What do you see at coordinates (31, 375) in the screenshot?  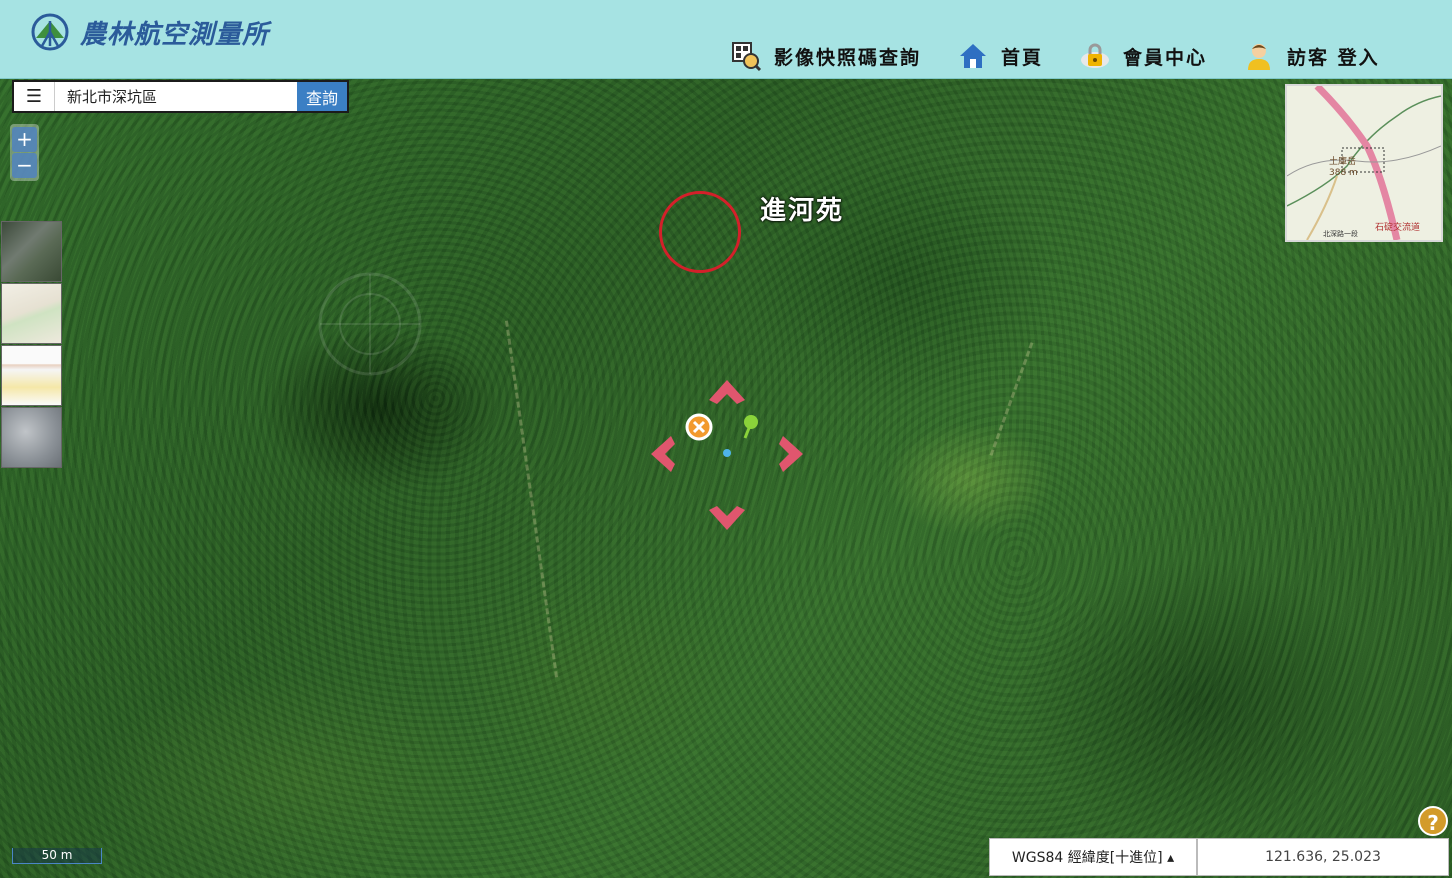 I see `layer-road-thumb` at bounding box center [31, 375].